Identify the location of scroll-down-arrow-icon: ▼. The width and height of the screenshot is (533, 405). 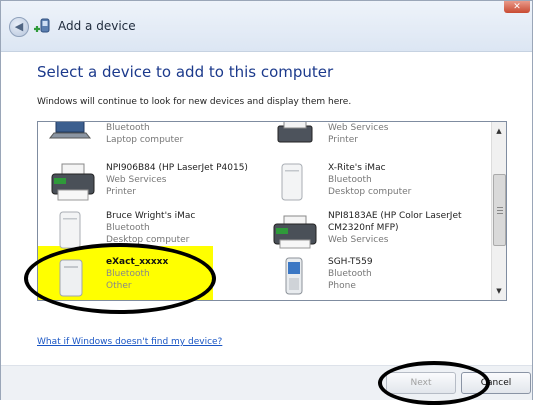
(499, 291).